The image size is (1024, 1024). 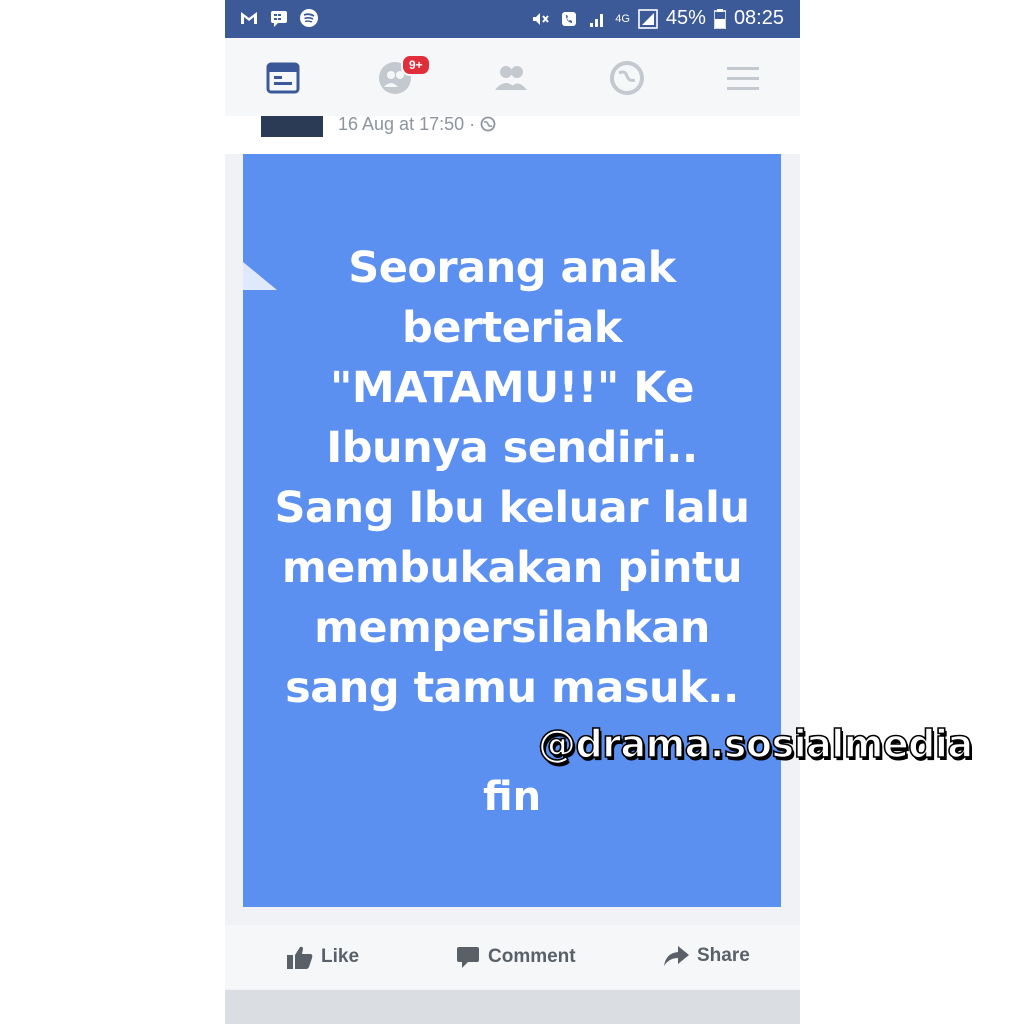 I want to click on facebook-nav-bar: 9+, so click(x=512, y=77).